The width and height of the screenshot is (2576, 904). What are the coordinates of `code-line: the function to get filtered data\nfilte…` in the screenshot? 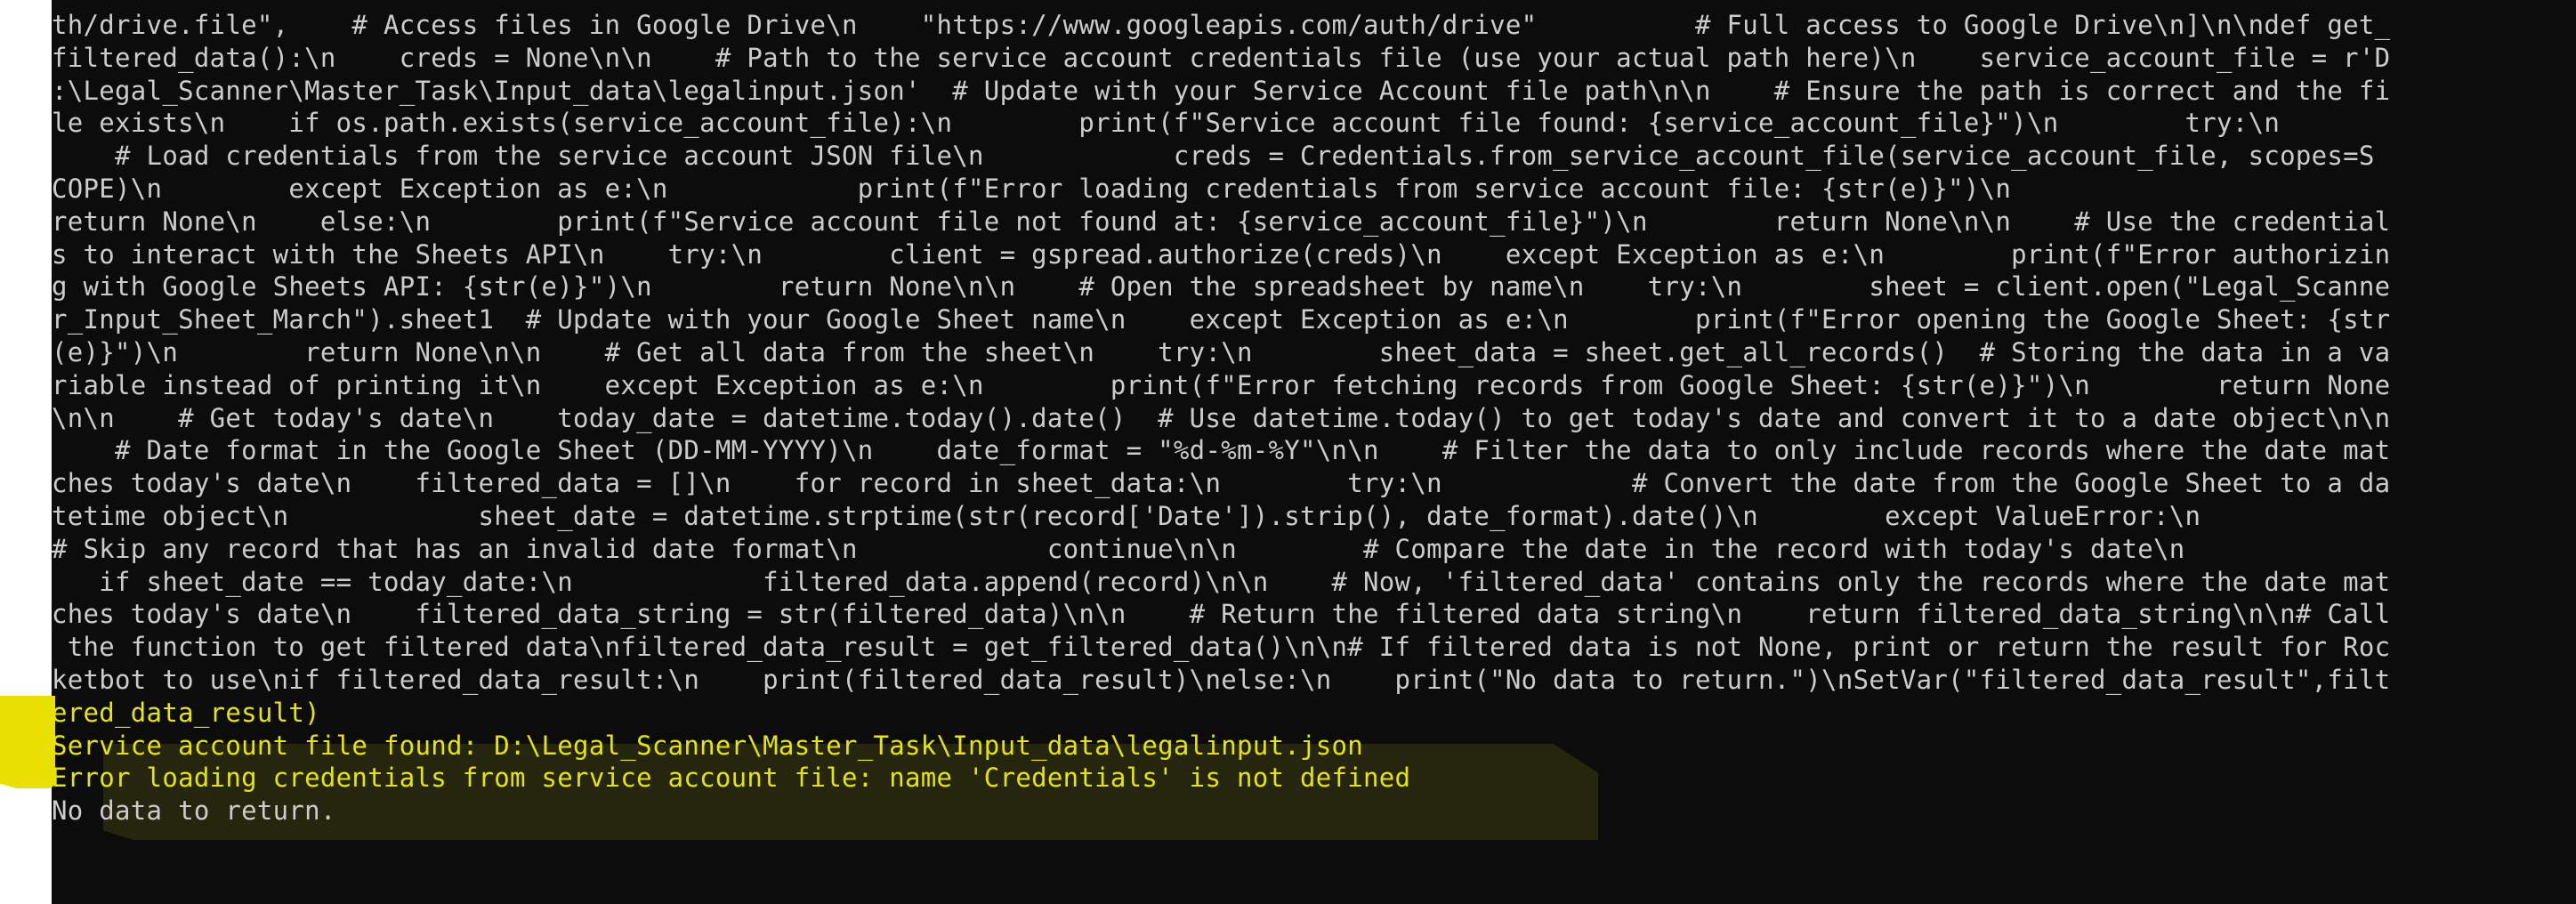 It's located at (1221, 647).